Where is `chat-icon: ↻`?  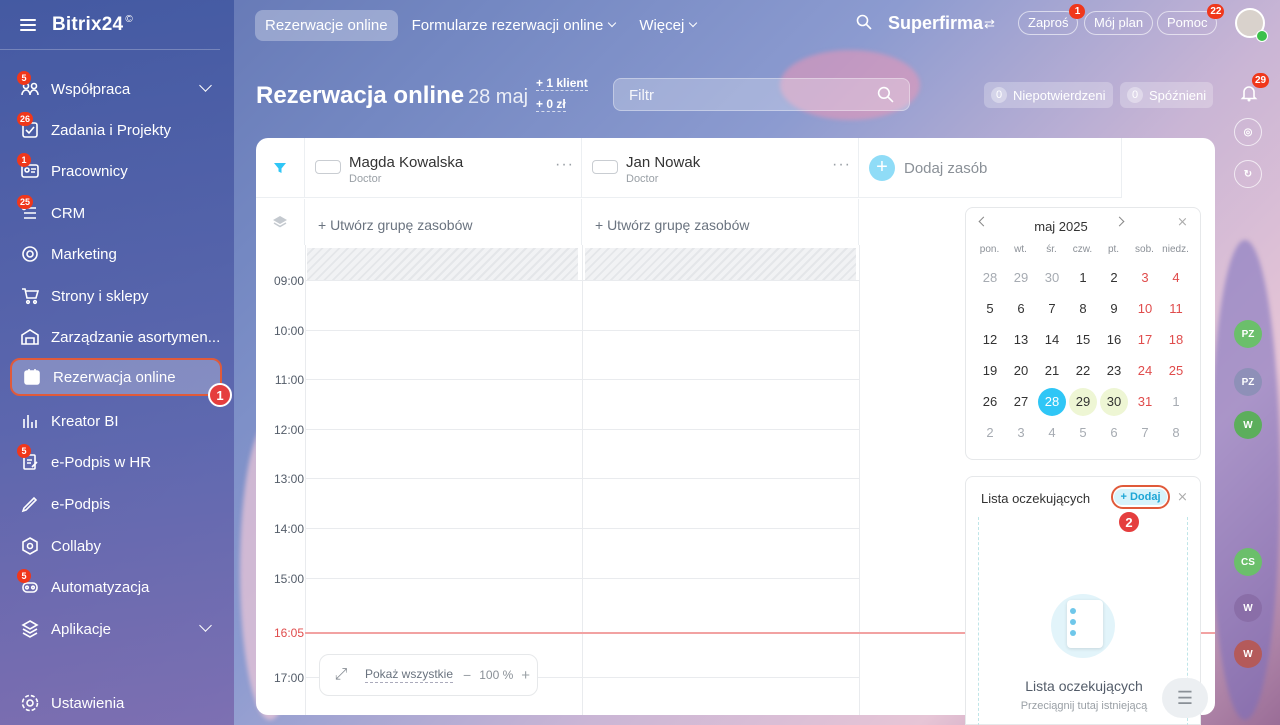 chat-icon: ↻ is located at coordinates (1248, 174).